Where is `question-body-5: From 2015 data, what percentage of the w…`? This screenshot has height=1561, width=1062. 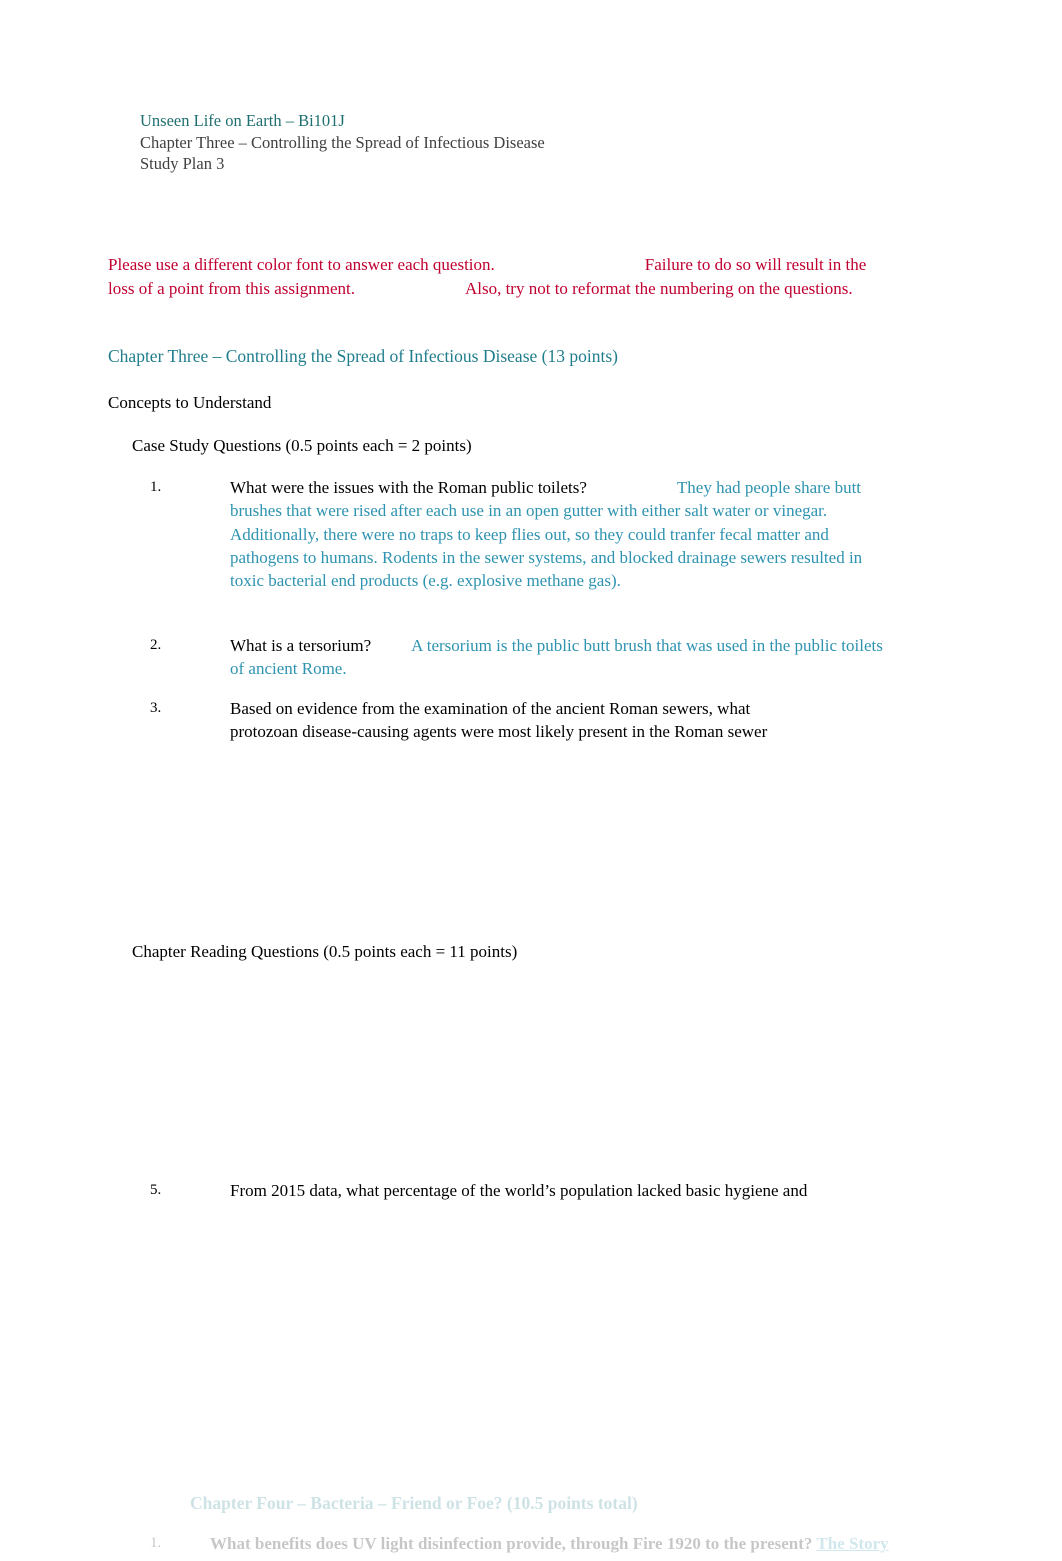
question-body-5: From 2015 data, what percentage of the w… is located at coordinates (519, 1190).